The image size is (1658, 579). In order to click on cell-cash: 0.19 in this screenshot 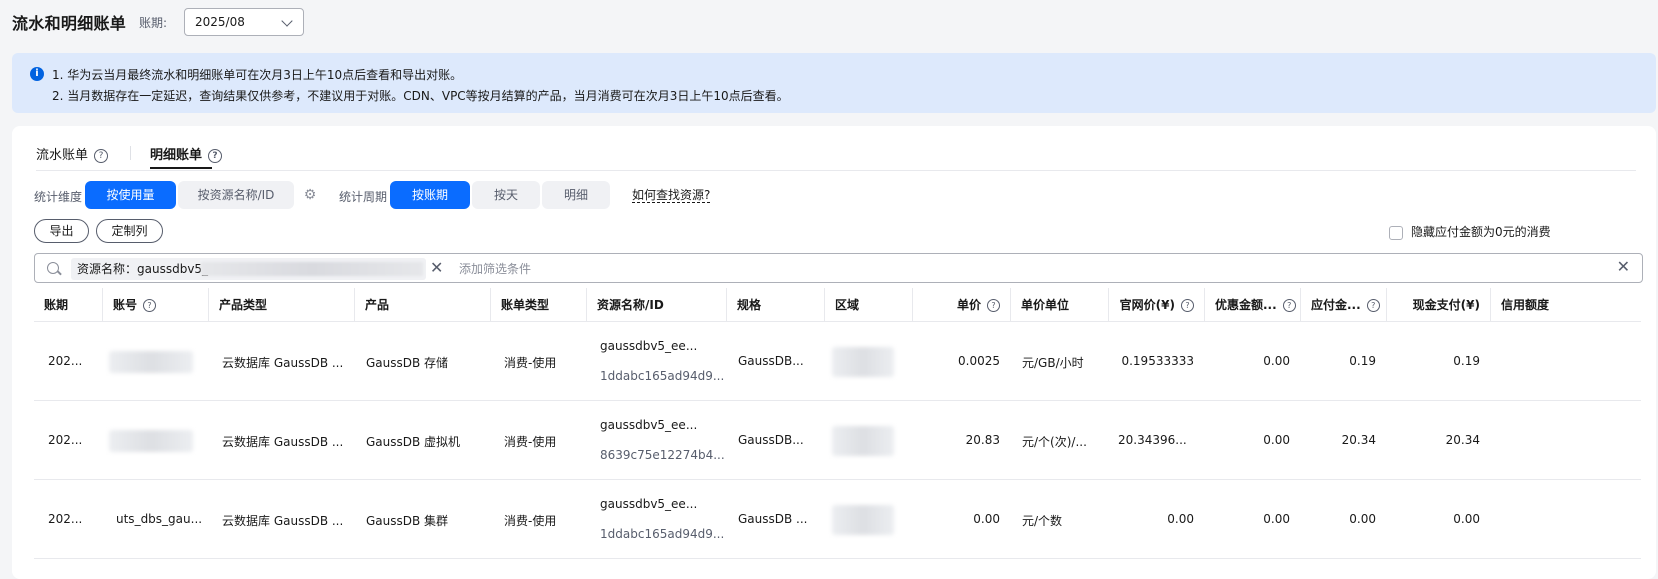, I will do `click(1466, 361)`.